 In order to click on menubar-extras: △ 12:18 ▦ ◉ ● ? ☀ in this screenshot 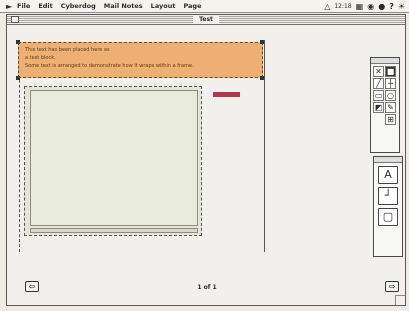, I will do `click(364, 6)`.